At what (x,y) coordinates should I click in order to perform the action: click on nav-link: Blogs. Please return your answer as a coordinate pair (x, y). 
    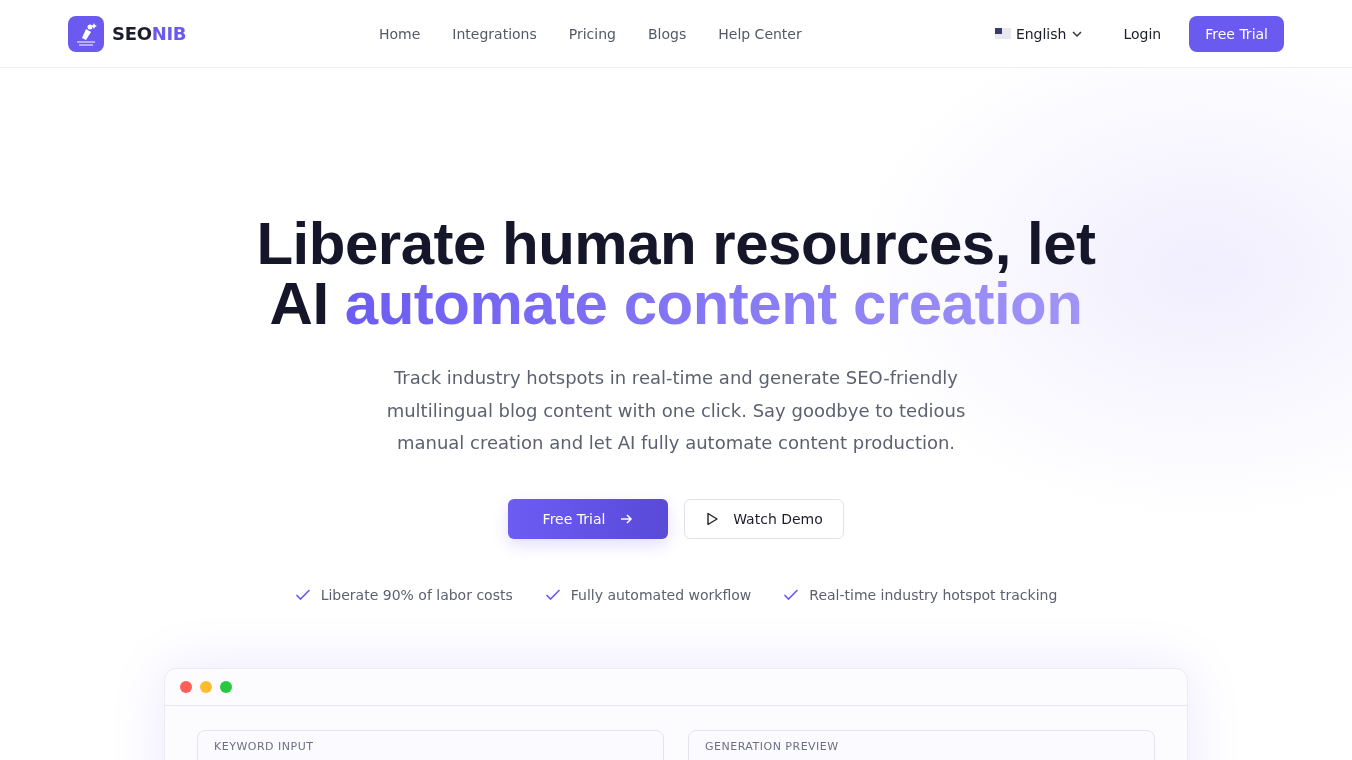
    Looking at the image, I should click on (667, 33).